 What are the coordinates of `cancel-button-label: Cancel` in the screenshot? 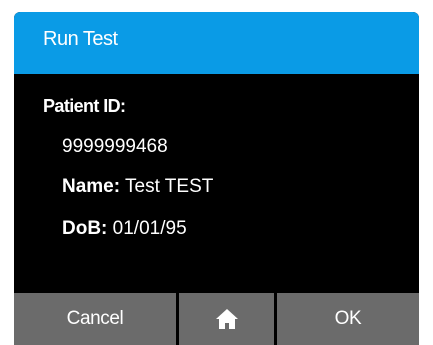 It's located at (95, 318).